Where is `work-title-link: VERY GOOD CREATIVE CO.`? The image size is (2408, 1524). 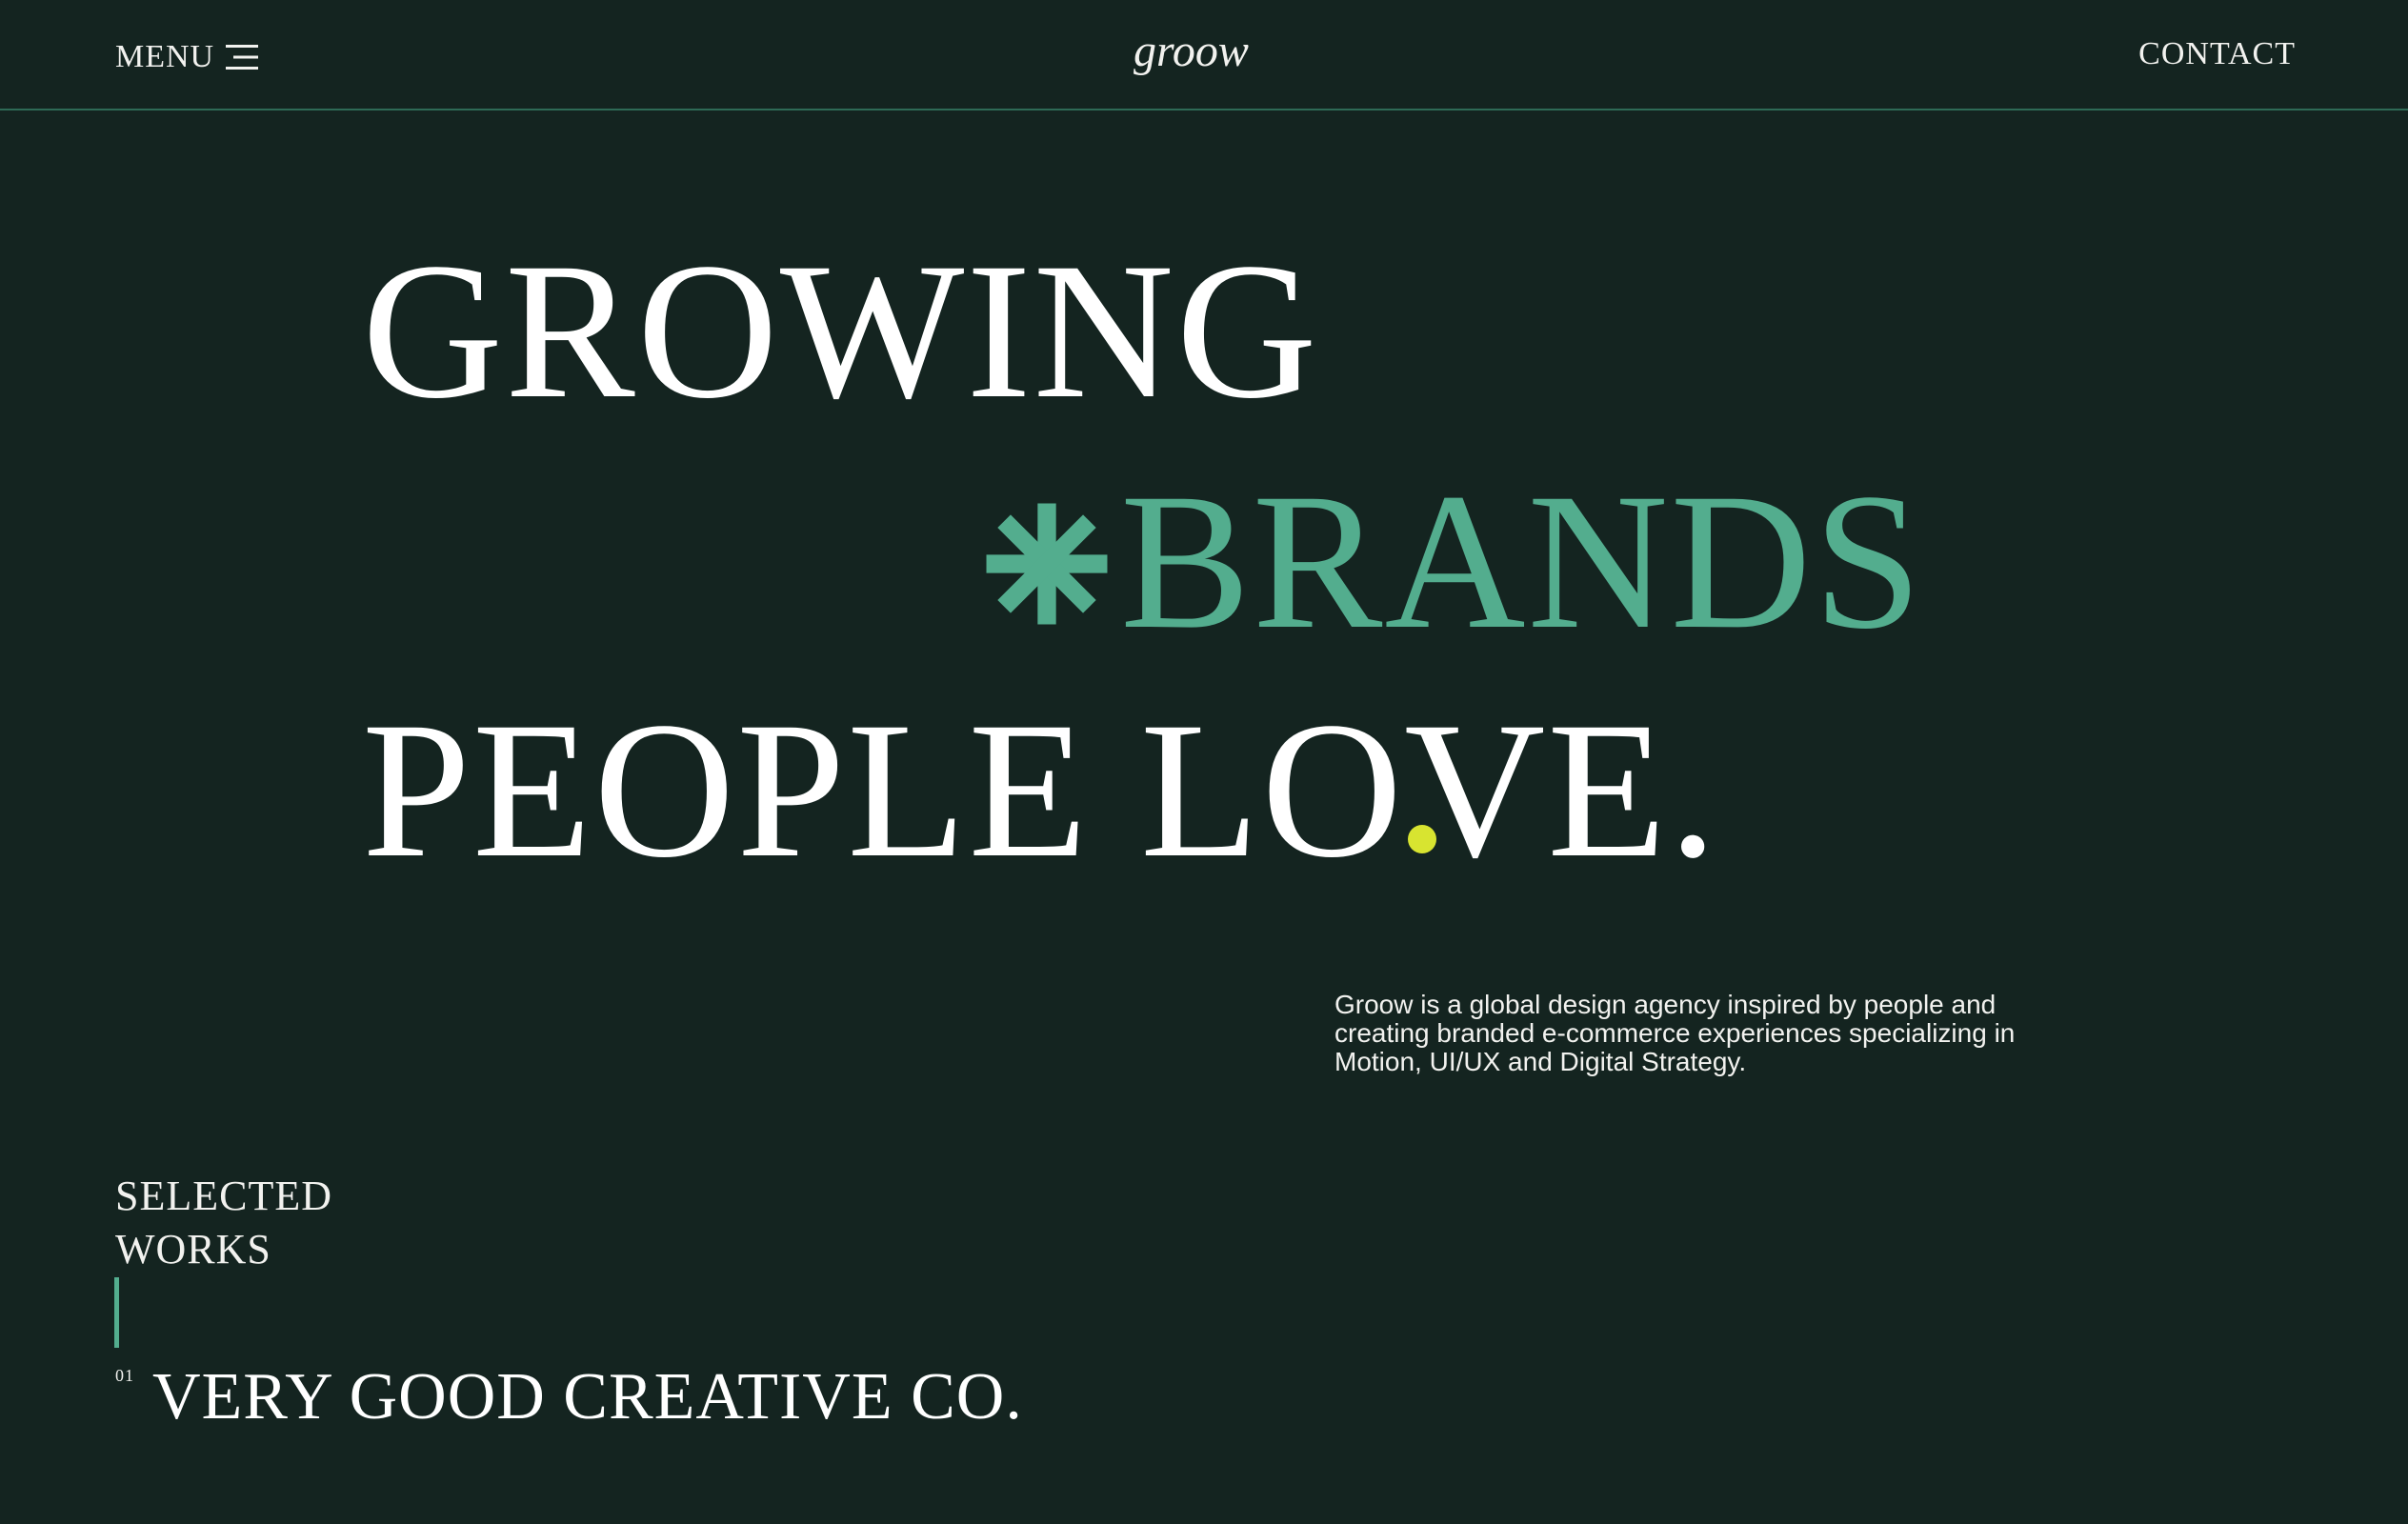 work-title-link: VERY GOOD CREATIVE CO. is located at coordinates (587, 1397).